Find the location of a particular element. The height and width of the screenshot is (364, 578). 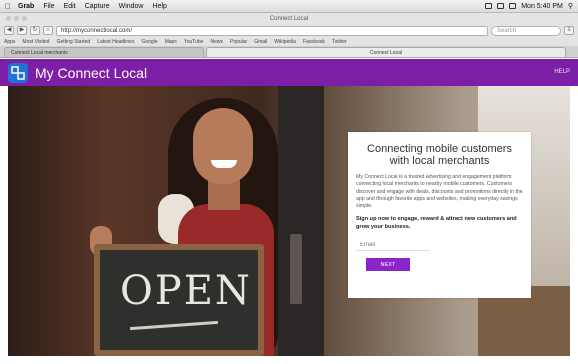

menu-grab: Grab is located at coordinates (26, 6).